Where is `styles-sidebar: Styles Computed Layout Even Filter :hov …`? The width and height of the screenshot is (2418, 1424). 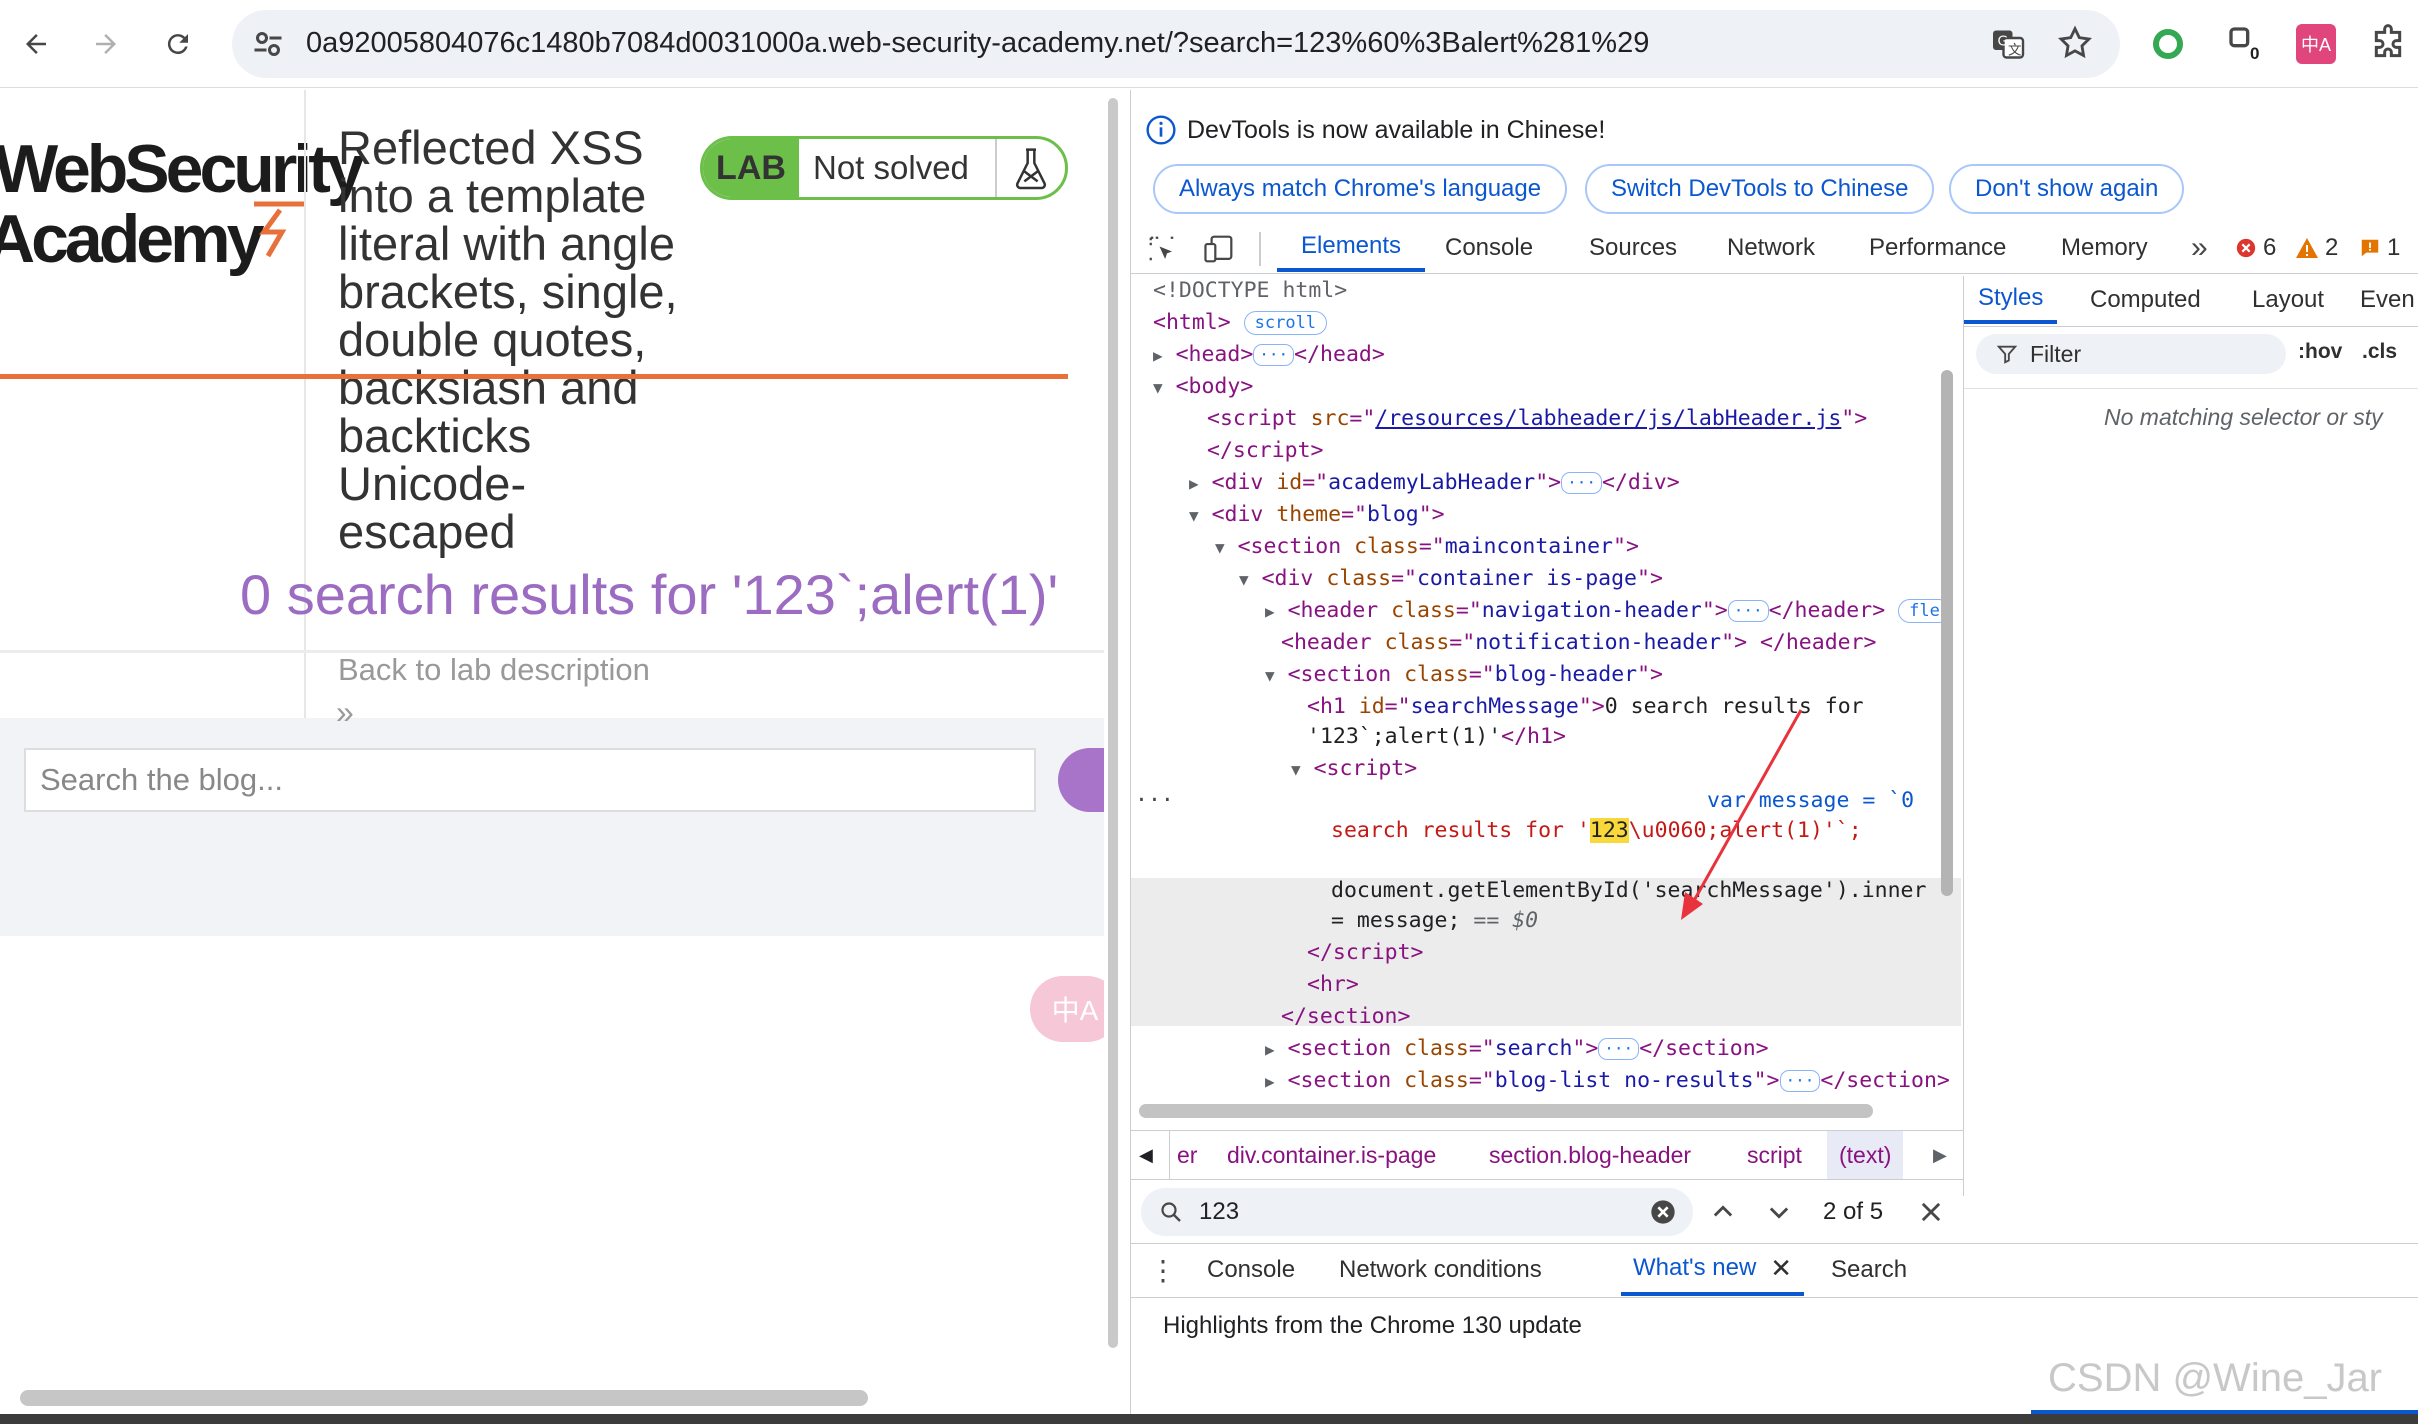 styles-sidebar: Styles Computed Layout Even Filter :hov … is located at coordinates (2190, 736).